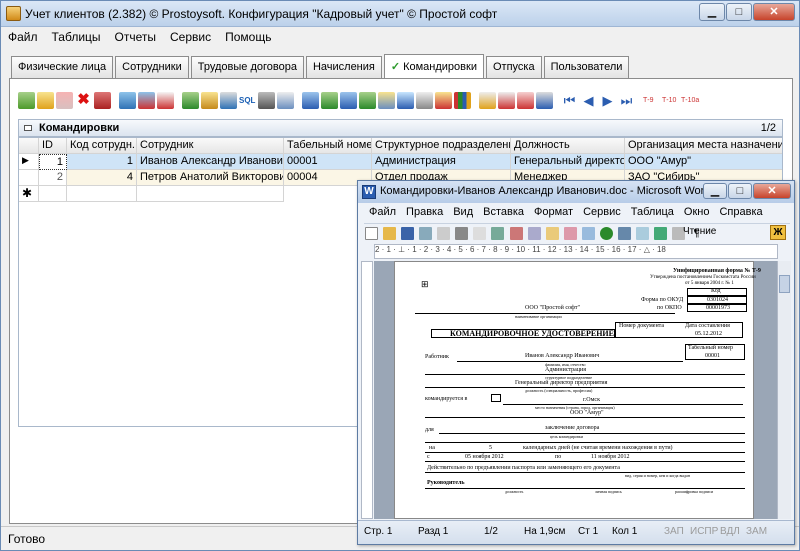  I want to click on columns-icon, so click(642, 233).